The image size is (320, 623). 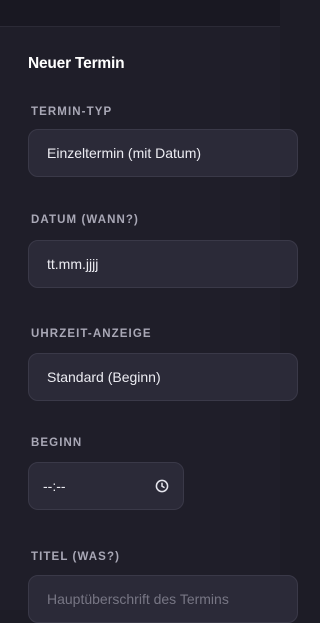 What do you see at coordinates (104, 377) in the screenshot?
I see `uhrzeit-anzeige-value: Standard (Beginn)` at bounding box center [104, 377].